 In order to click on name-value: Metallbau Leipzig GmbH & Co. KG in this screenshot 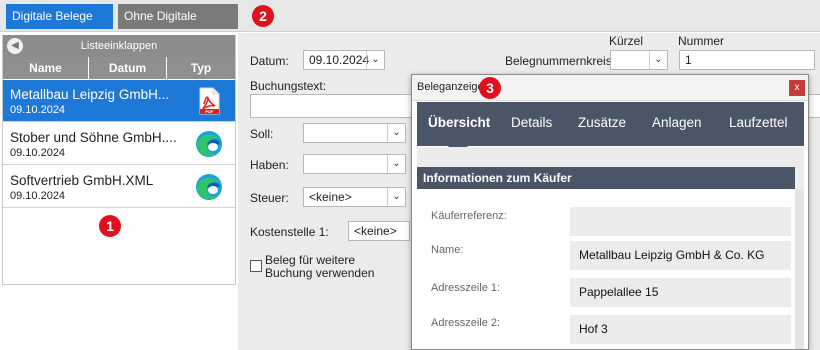, I will do `click(680, 255)`.